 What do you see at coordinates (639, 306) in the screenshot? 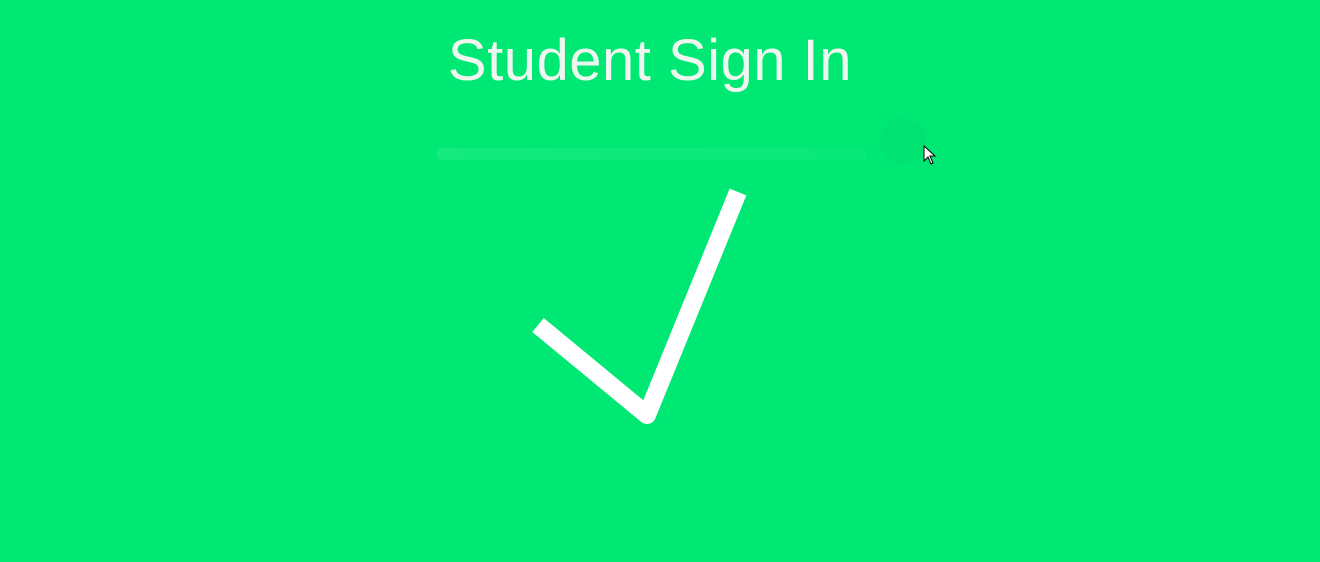
I see `checkmark-icon` at bounding box center [639, 306].